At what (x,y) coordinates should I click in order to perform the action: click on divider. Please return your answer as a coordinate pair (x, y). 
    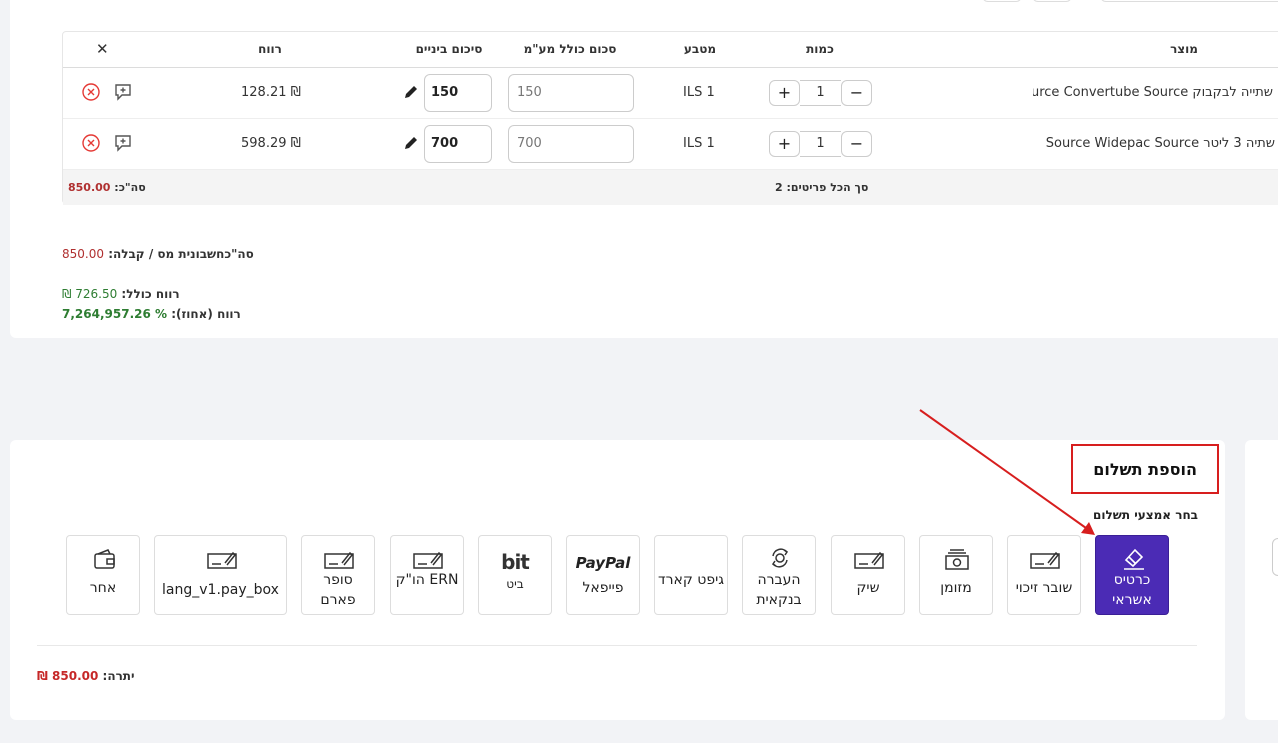
    Looking at the image, I should click on (617, 645).